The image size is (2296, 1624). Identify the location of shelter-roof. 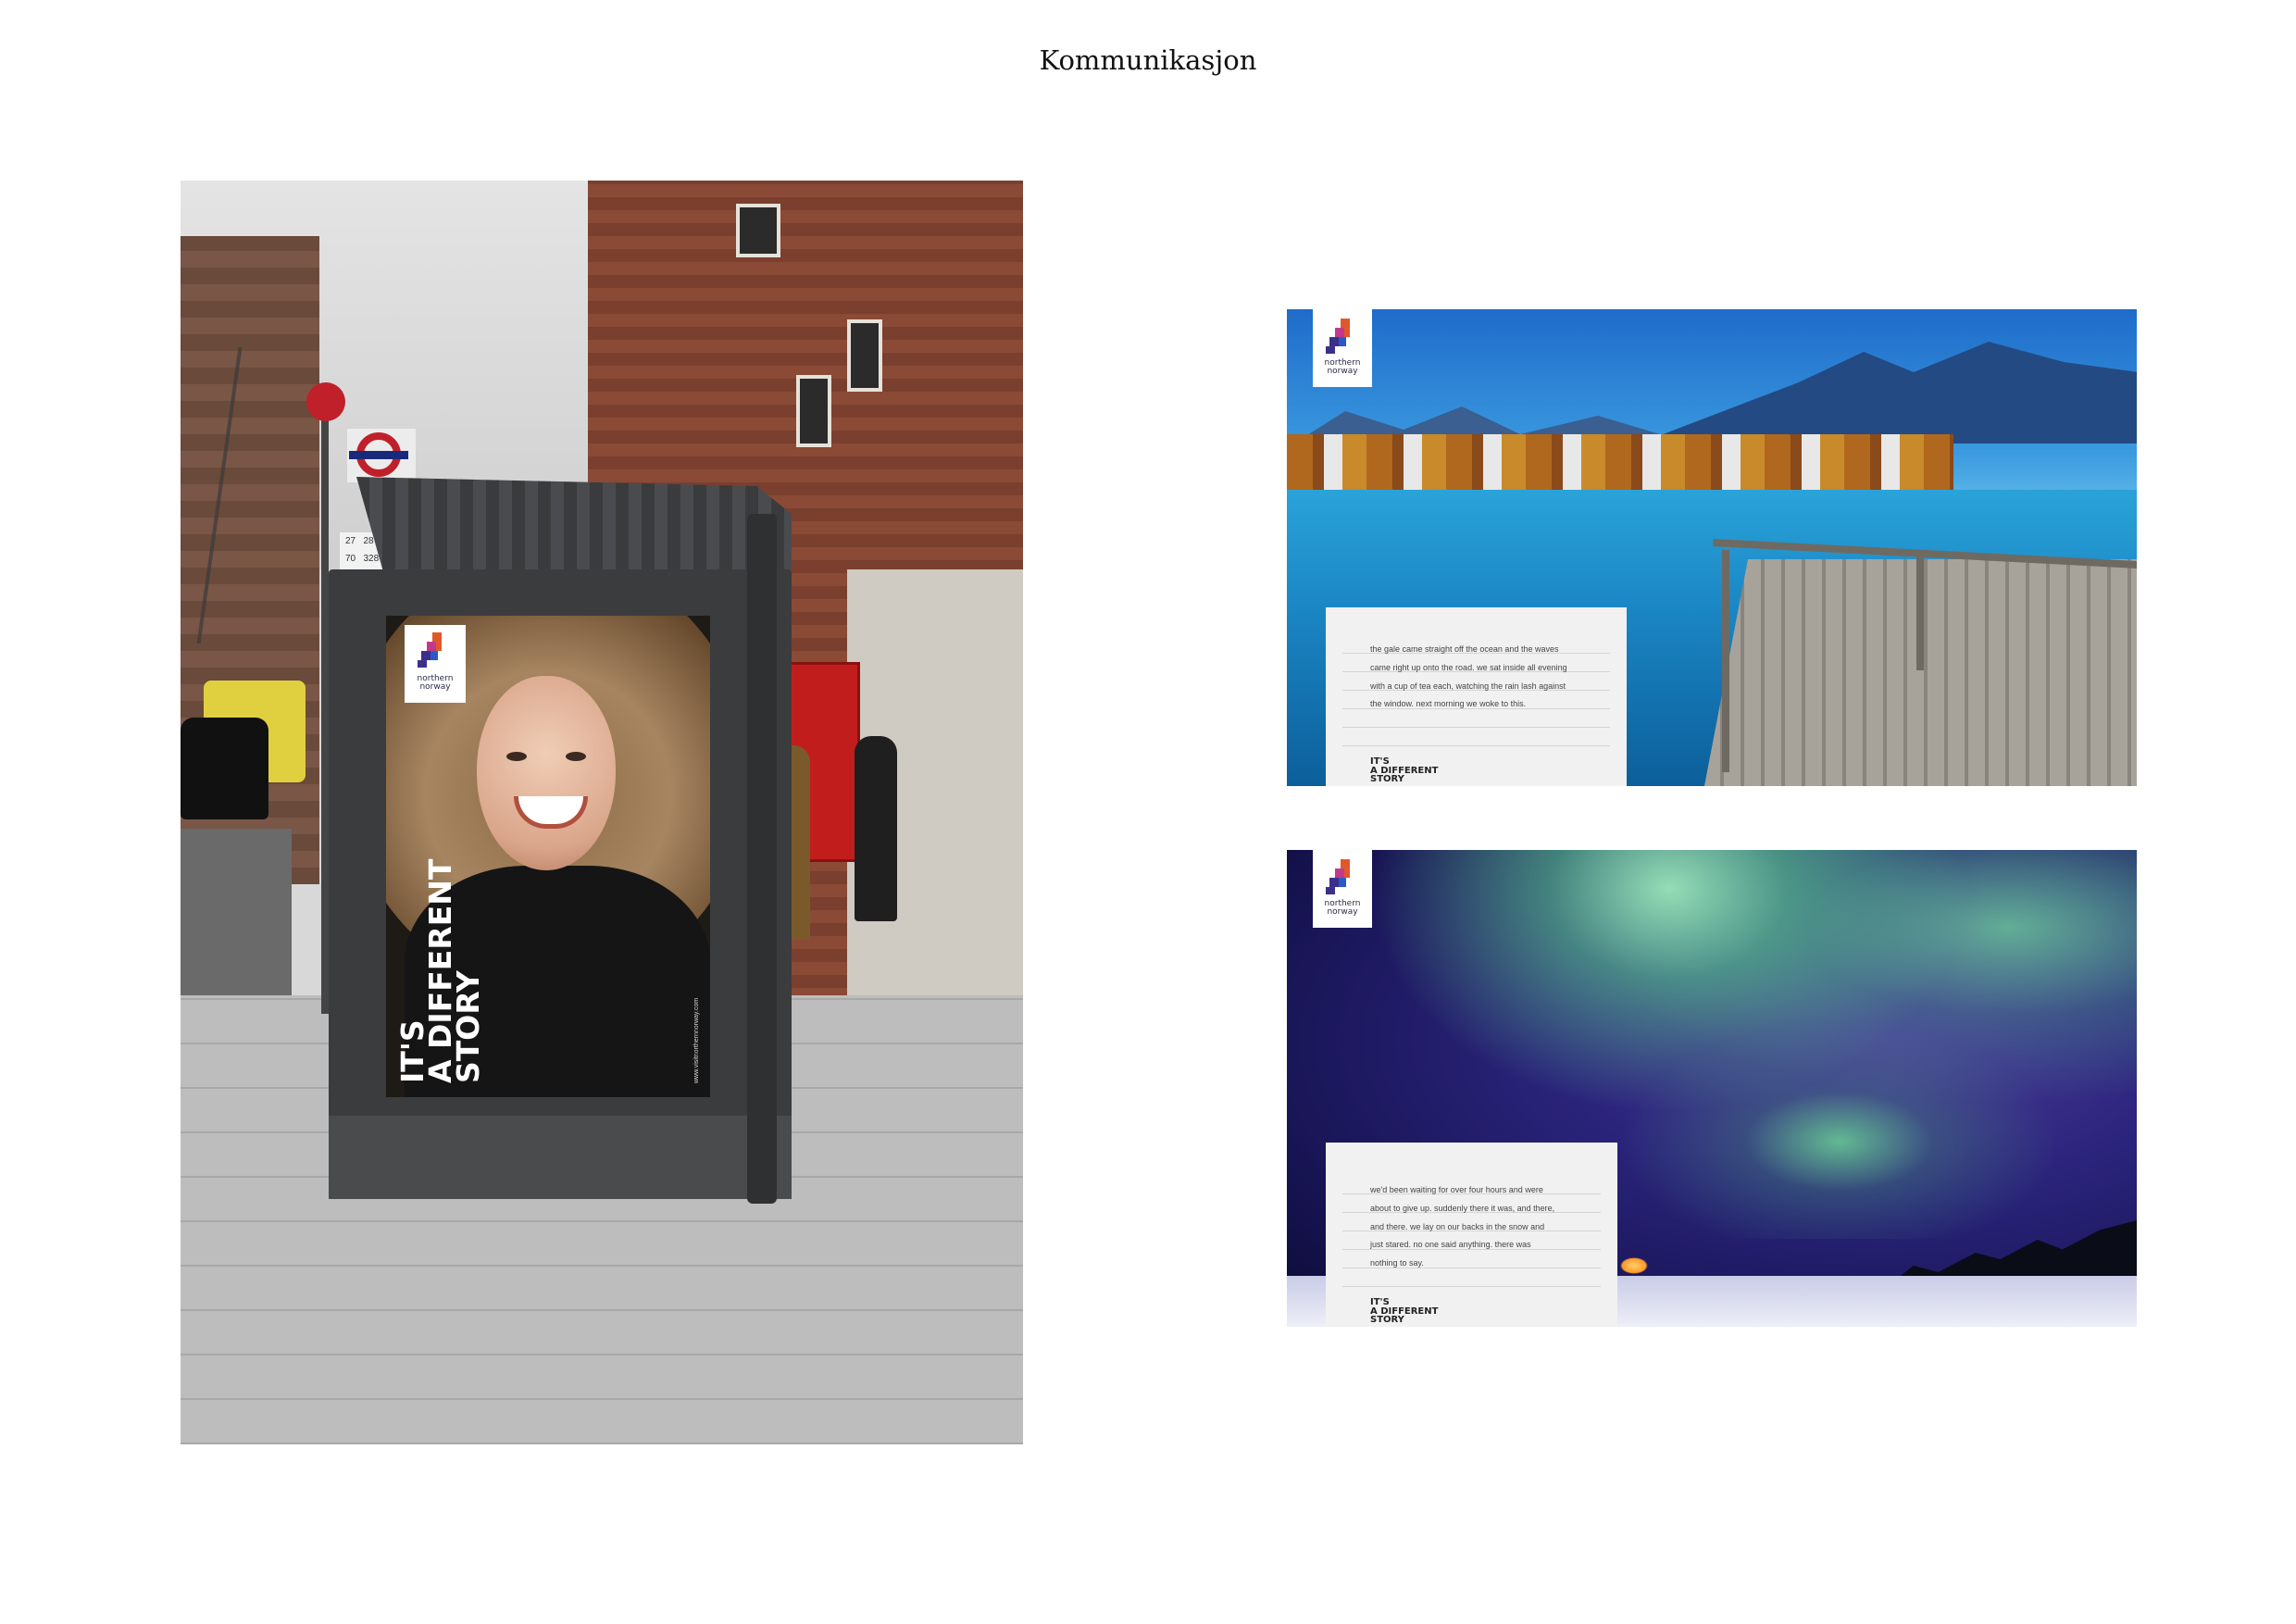
(574, 523).